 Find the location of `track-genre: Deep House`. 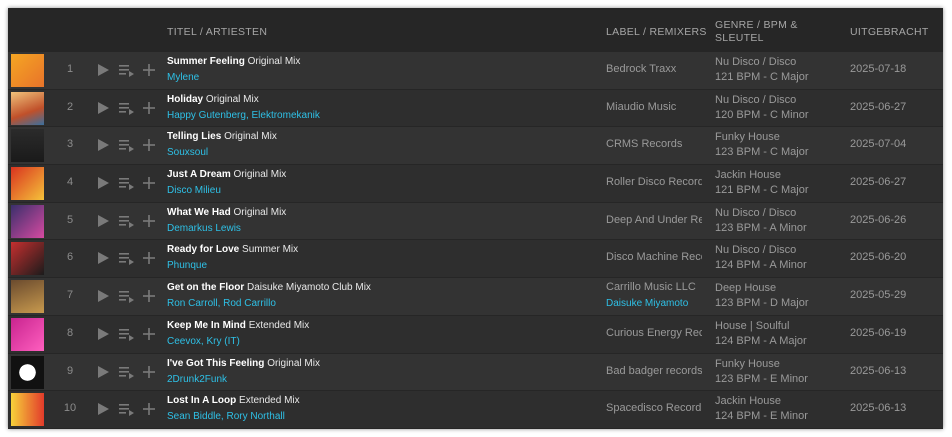

track-genre: Deep House is located at coordinates (745, 288).